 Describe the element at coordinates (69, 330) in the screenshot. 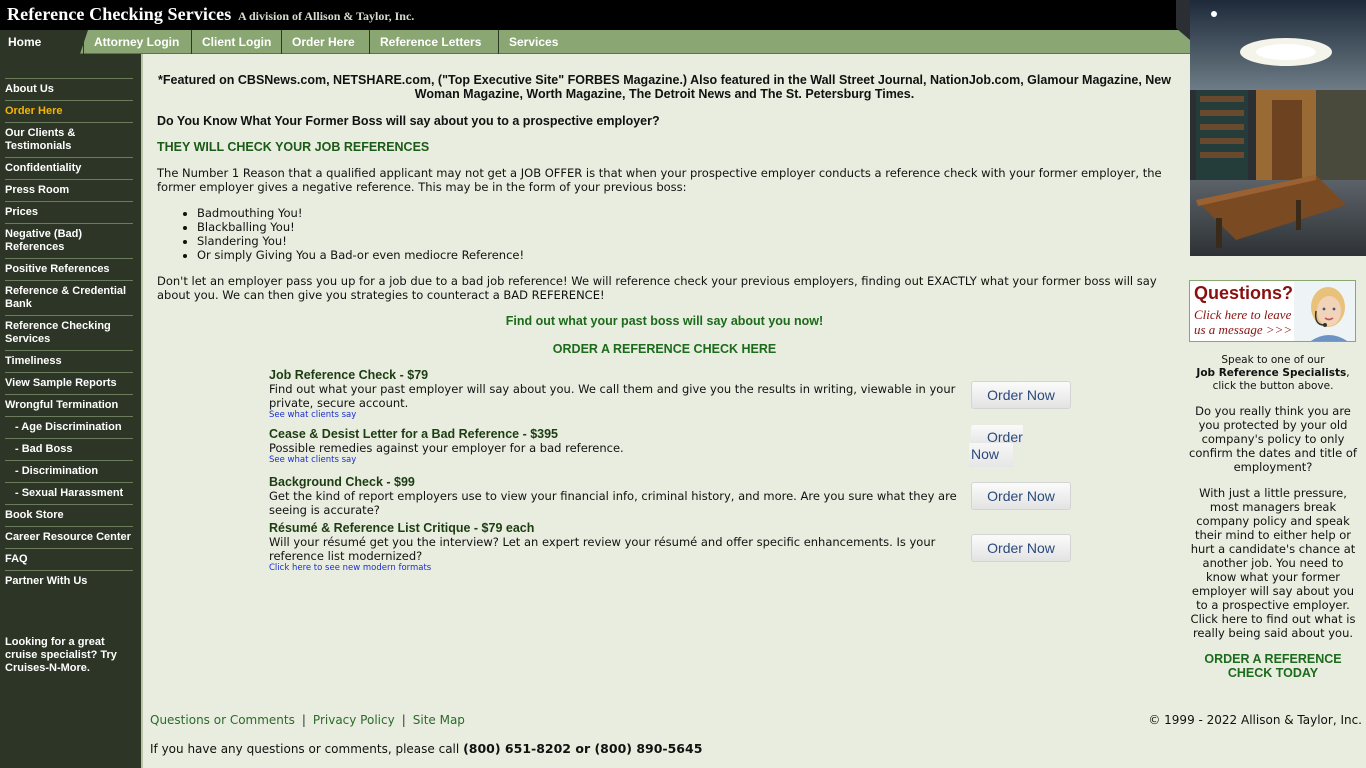

I see `sidebar-item-reference-checking-services: Reference Checking Services` at that location.